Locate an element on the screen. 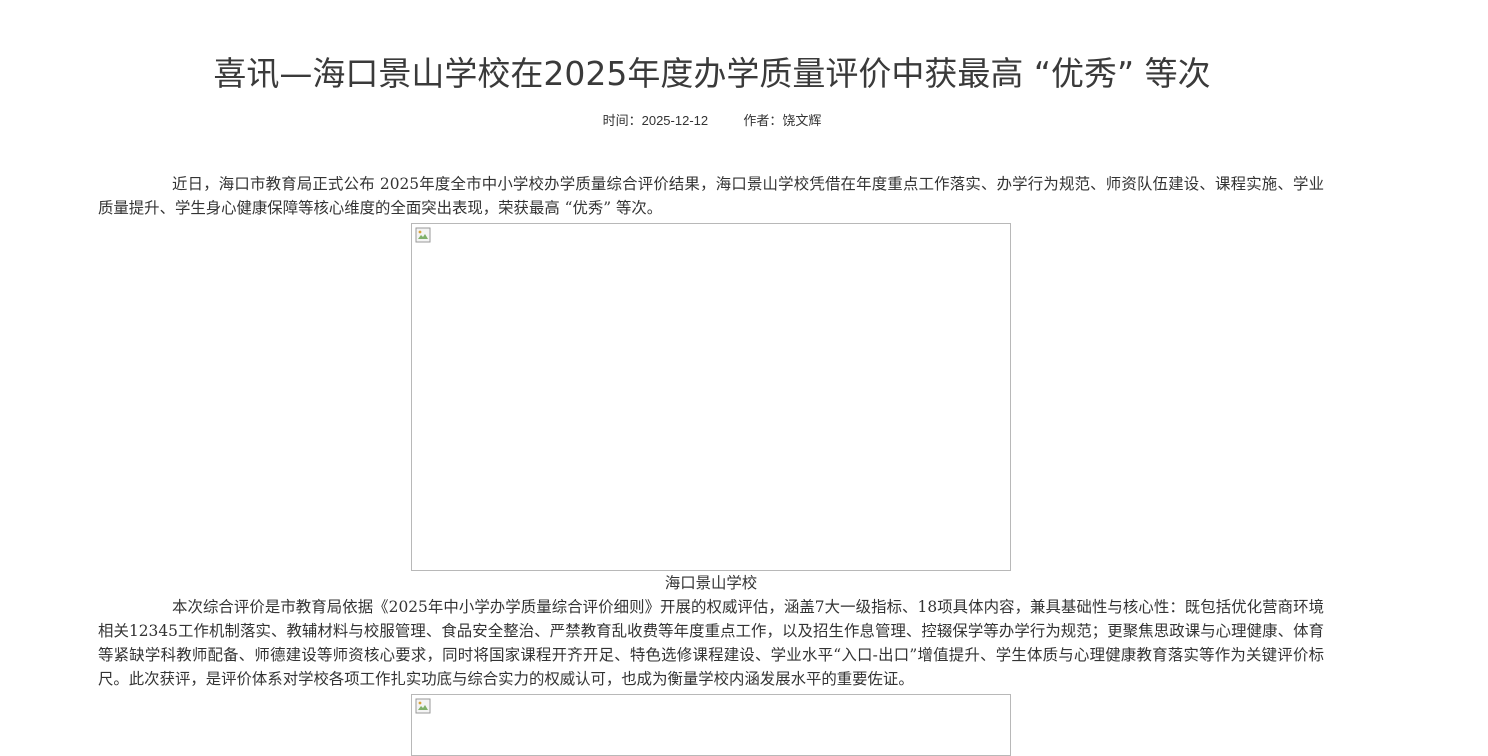  author-name: 饶文辉 is located at coordinates (802, 120).